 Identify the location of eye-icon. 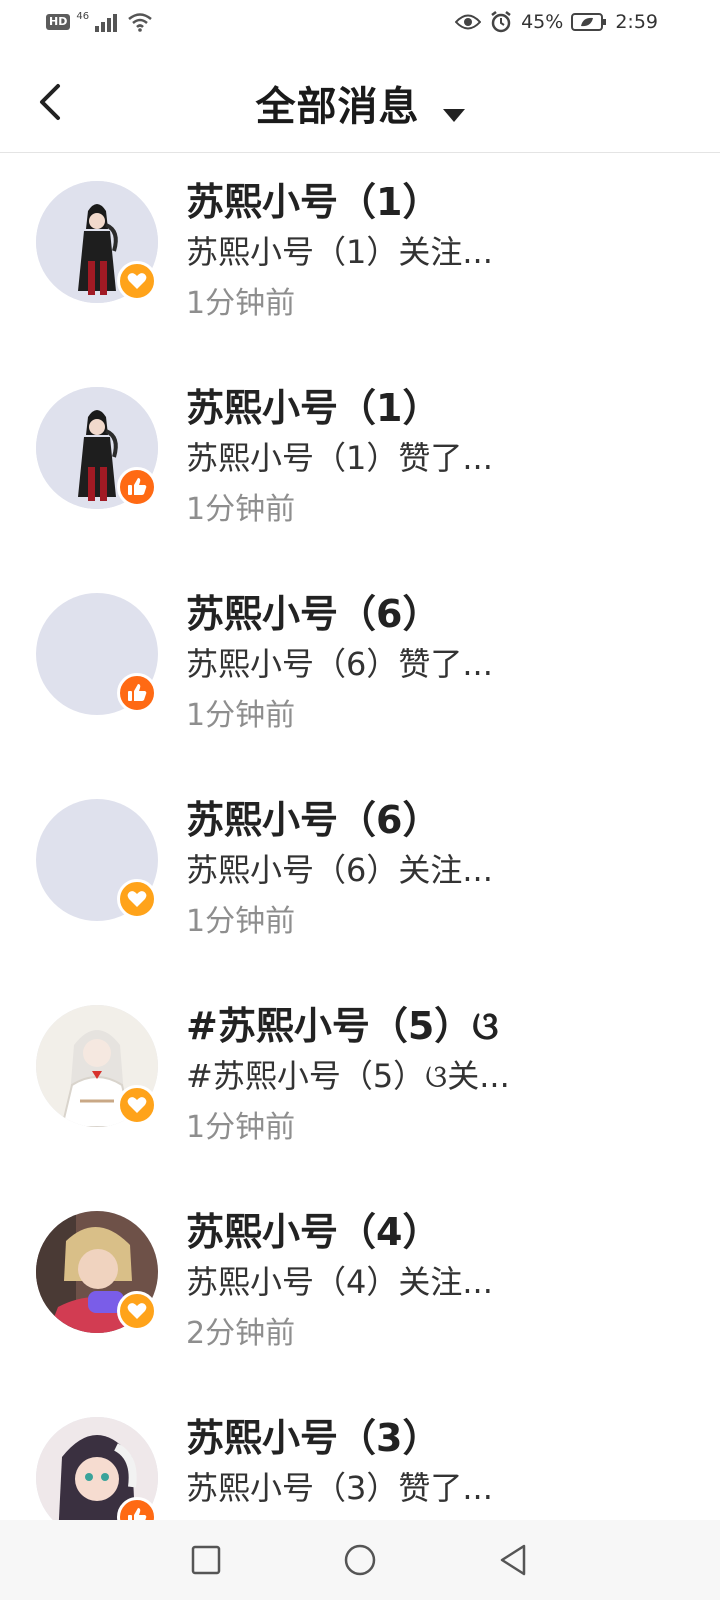
(468, 22).